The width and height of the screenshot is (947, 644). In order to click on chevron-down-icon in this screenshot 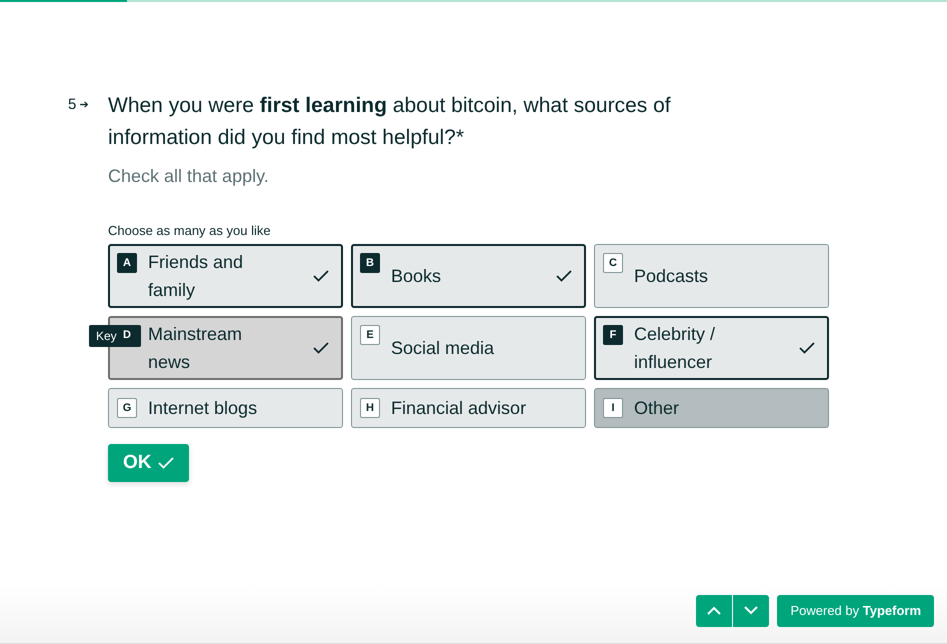, I will do `click(751, 610)`.